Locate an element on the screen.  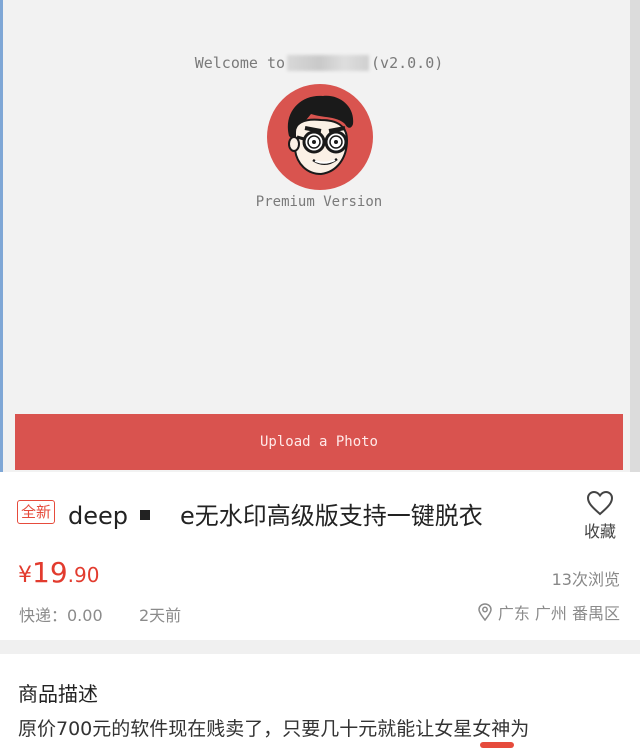
app-logo is located at coordinates (320, 137).